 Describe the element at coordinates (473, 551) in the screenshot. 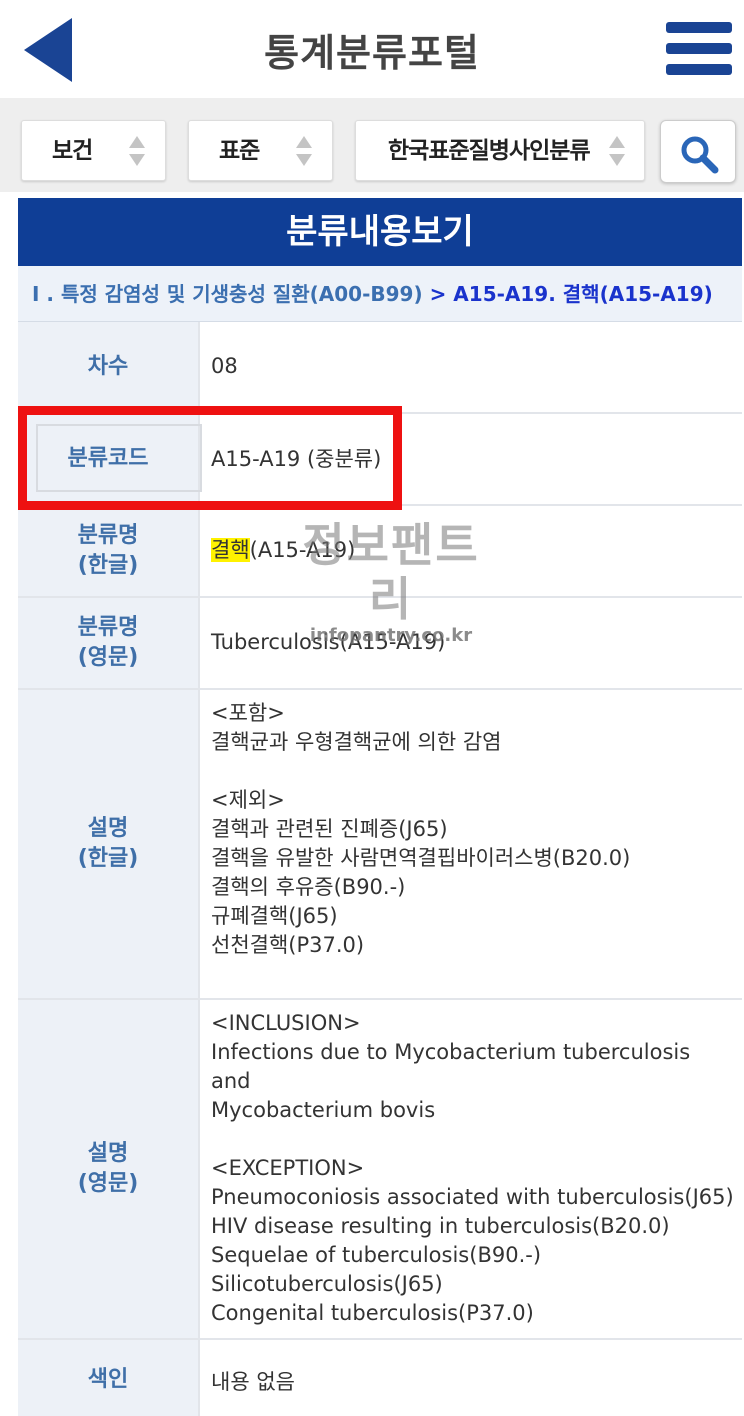

I see `name-kr-value: 결핵(A15-A19)` at that location.